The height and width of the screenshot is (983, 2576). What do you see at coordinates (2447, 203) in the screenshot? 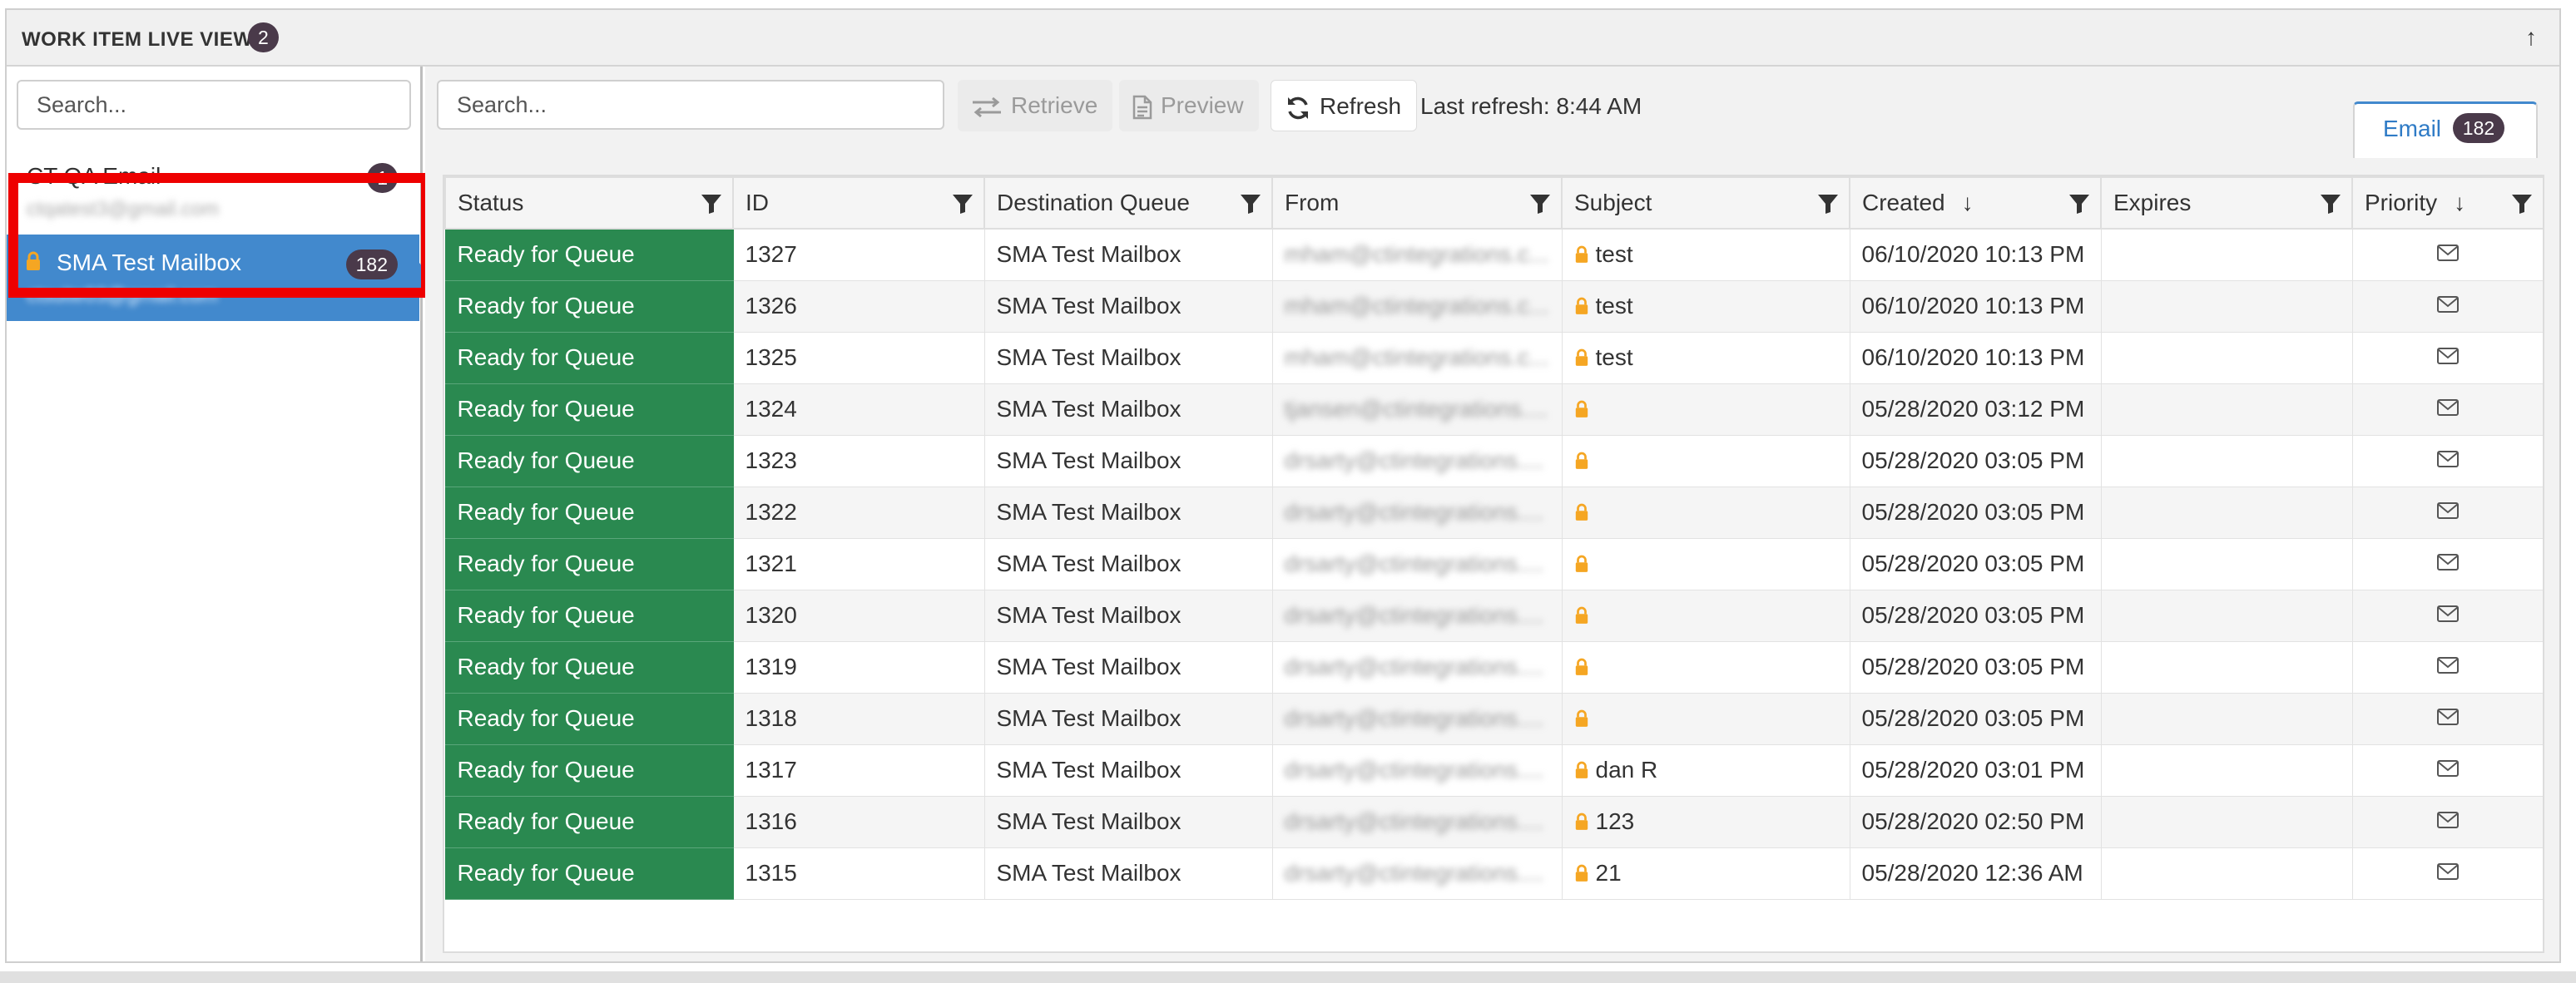
I see `column-header-priority: Priority ↓` at bounding box center [2447, 203].